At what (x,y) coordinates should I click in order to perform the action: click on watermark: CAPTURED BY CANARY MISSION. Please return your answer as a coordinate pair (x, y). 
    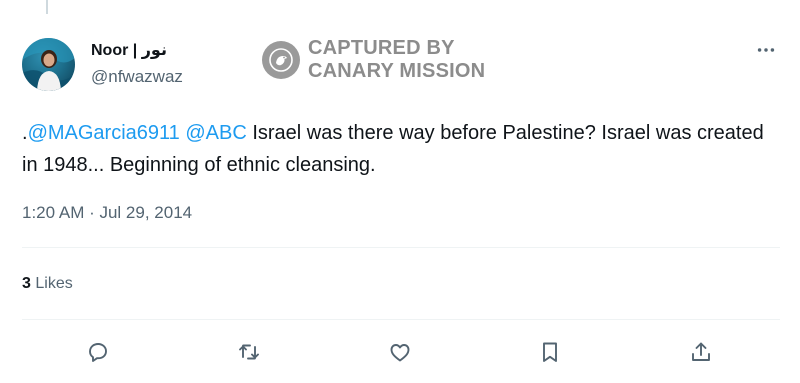
    Looking at the image, I should click on (373, 60).